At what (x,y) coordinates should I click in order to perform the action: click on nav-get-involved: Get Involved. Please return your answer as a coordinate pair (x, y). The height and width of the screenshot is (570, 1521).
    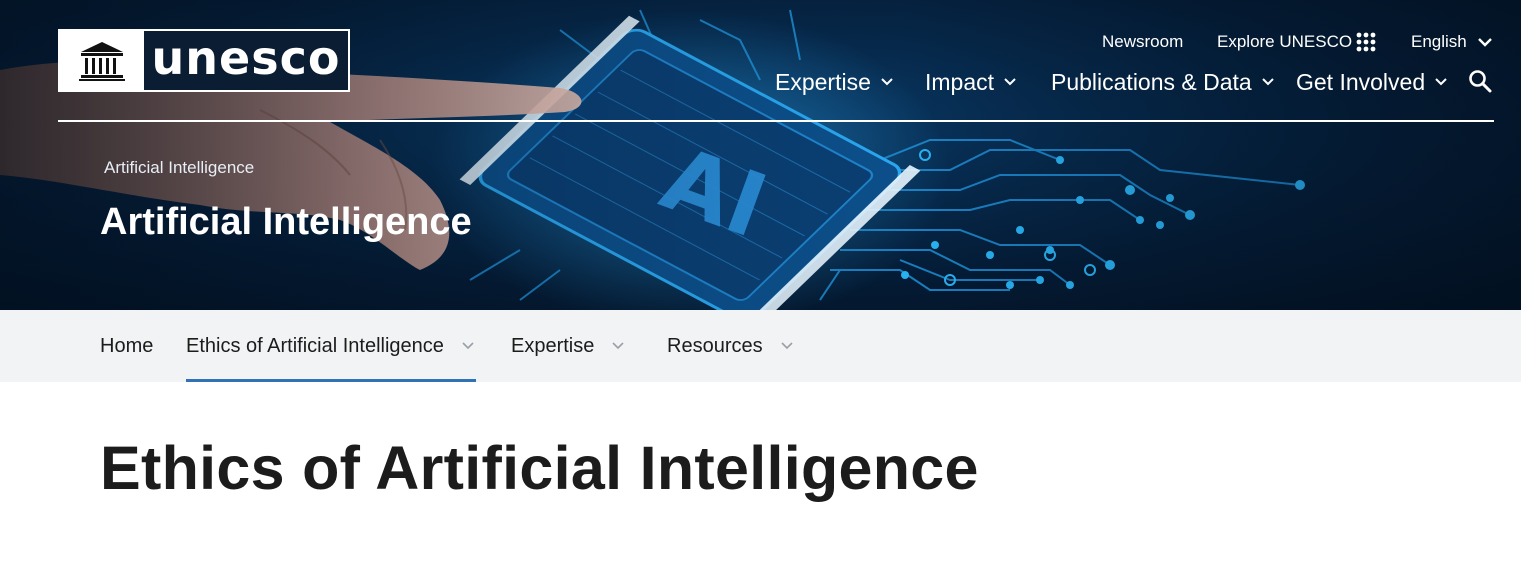
    Looking at the image, I should click on (1371, 82).